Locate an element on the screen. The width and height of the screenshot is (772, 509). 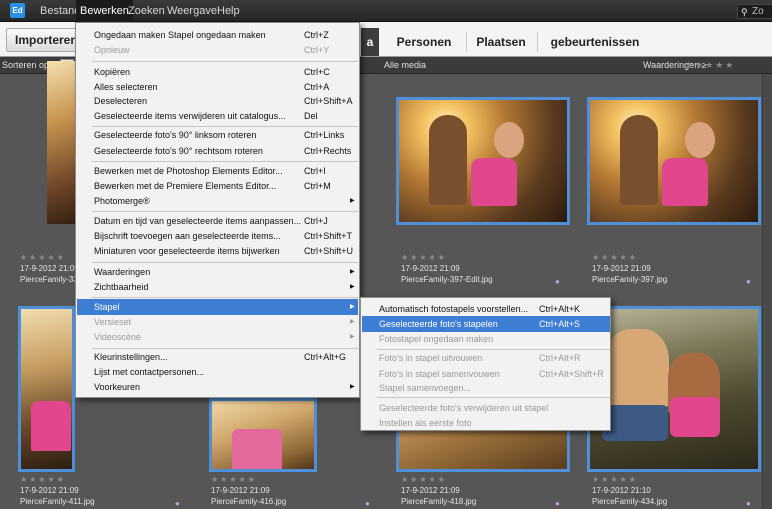
menu-item-copy: Kopiëren Ctrl+C is located at coordinates (217, 72).